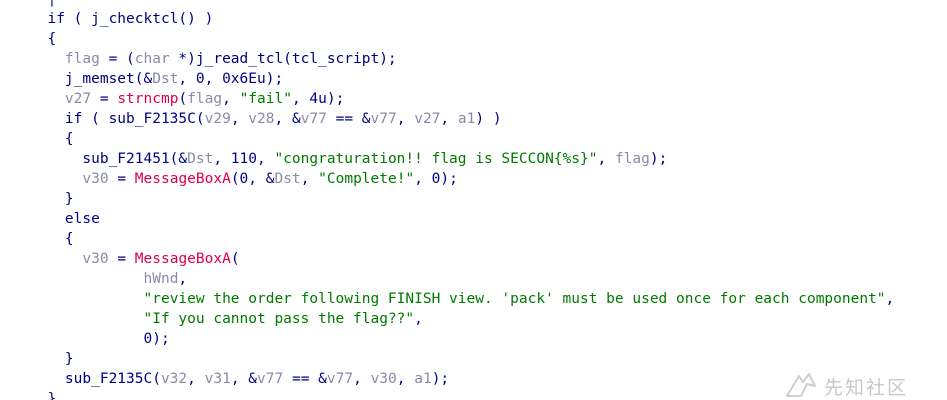  I want to click on code-token: sub_F21451(&, so click(109, 159).